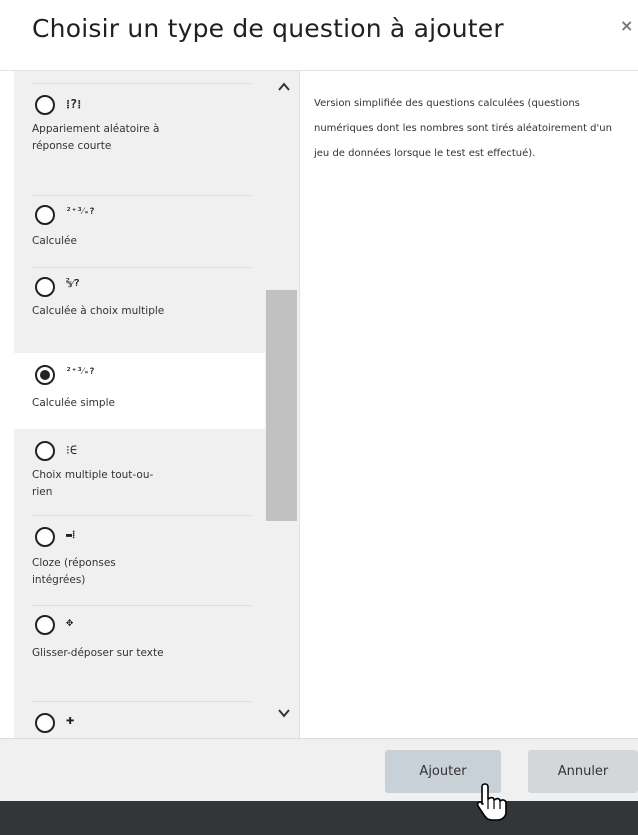 The width and height of the screenshot is (638, 835). Describe the element at coordinates (73, 403) in the screenshot. I see `question-type-label: Calculée simple` at that location.